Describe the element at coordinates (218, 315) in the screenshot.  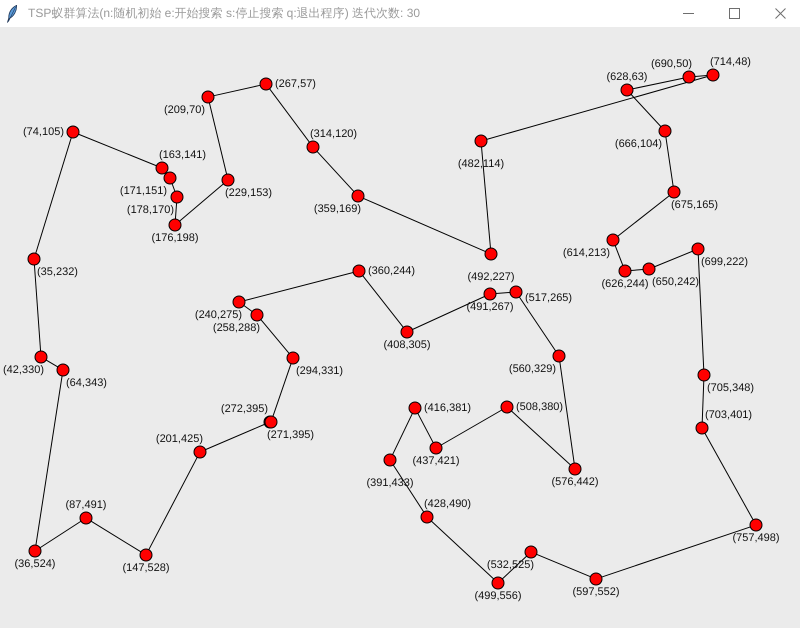
I see `point-label: (240,275)` at that location.